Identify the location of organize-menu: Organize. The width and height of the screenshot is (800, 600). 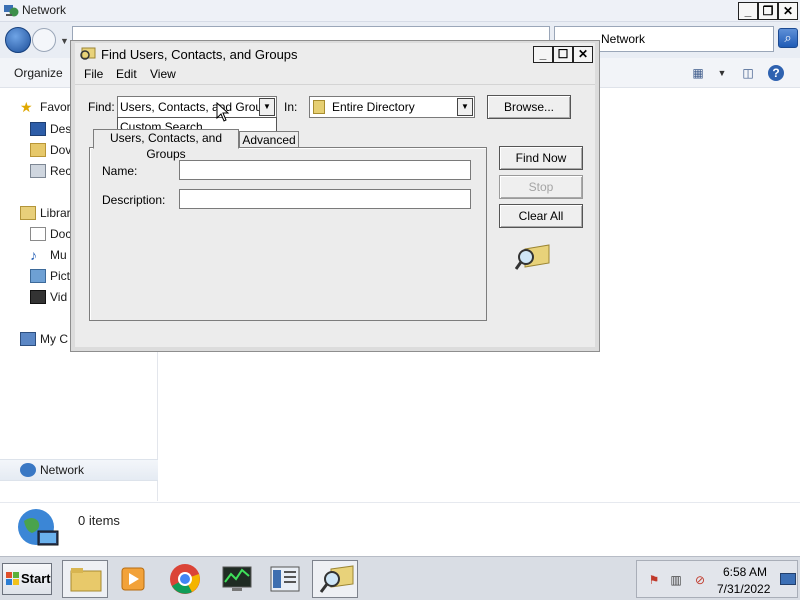
(38, 73).